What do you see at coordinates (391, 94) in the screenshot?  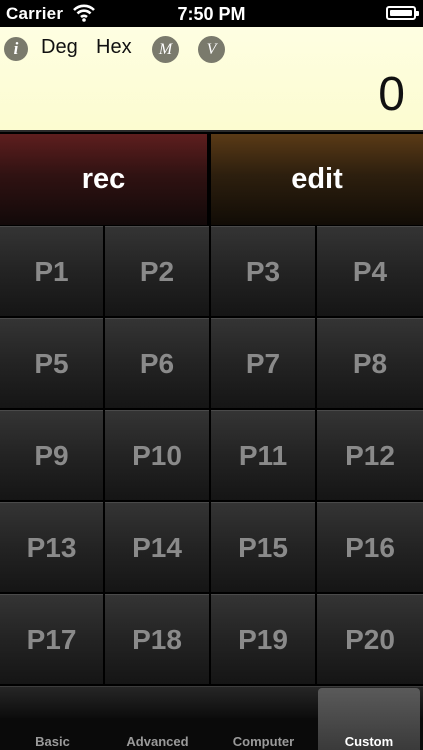 I see `display-value: 0` at bounding box center [391, 94].